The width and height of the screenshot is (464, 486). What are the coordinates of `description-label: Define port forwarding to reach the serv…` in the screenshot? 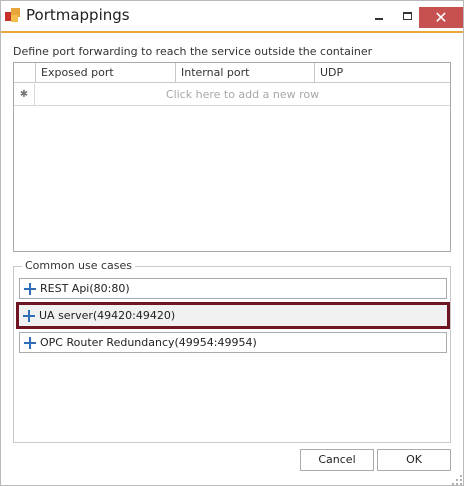 It's located at (193, 51).